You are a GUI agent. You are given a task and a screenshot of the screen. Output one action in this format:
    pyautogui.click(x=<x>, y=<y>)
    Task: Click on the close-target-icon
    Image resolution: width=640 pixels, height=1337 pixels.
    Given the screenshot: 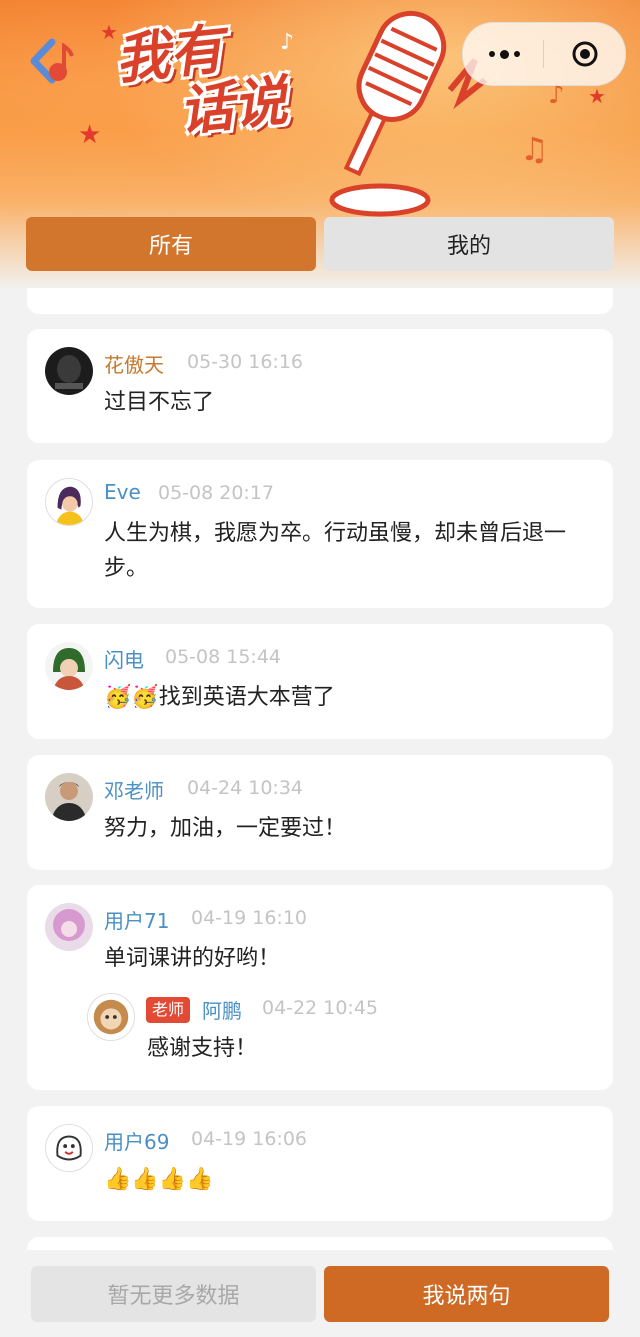 What is the action you would take?
    pyautogui.click(x=585, y=54)
    